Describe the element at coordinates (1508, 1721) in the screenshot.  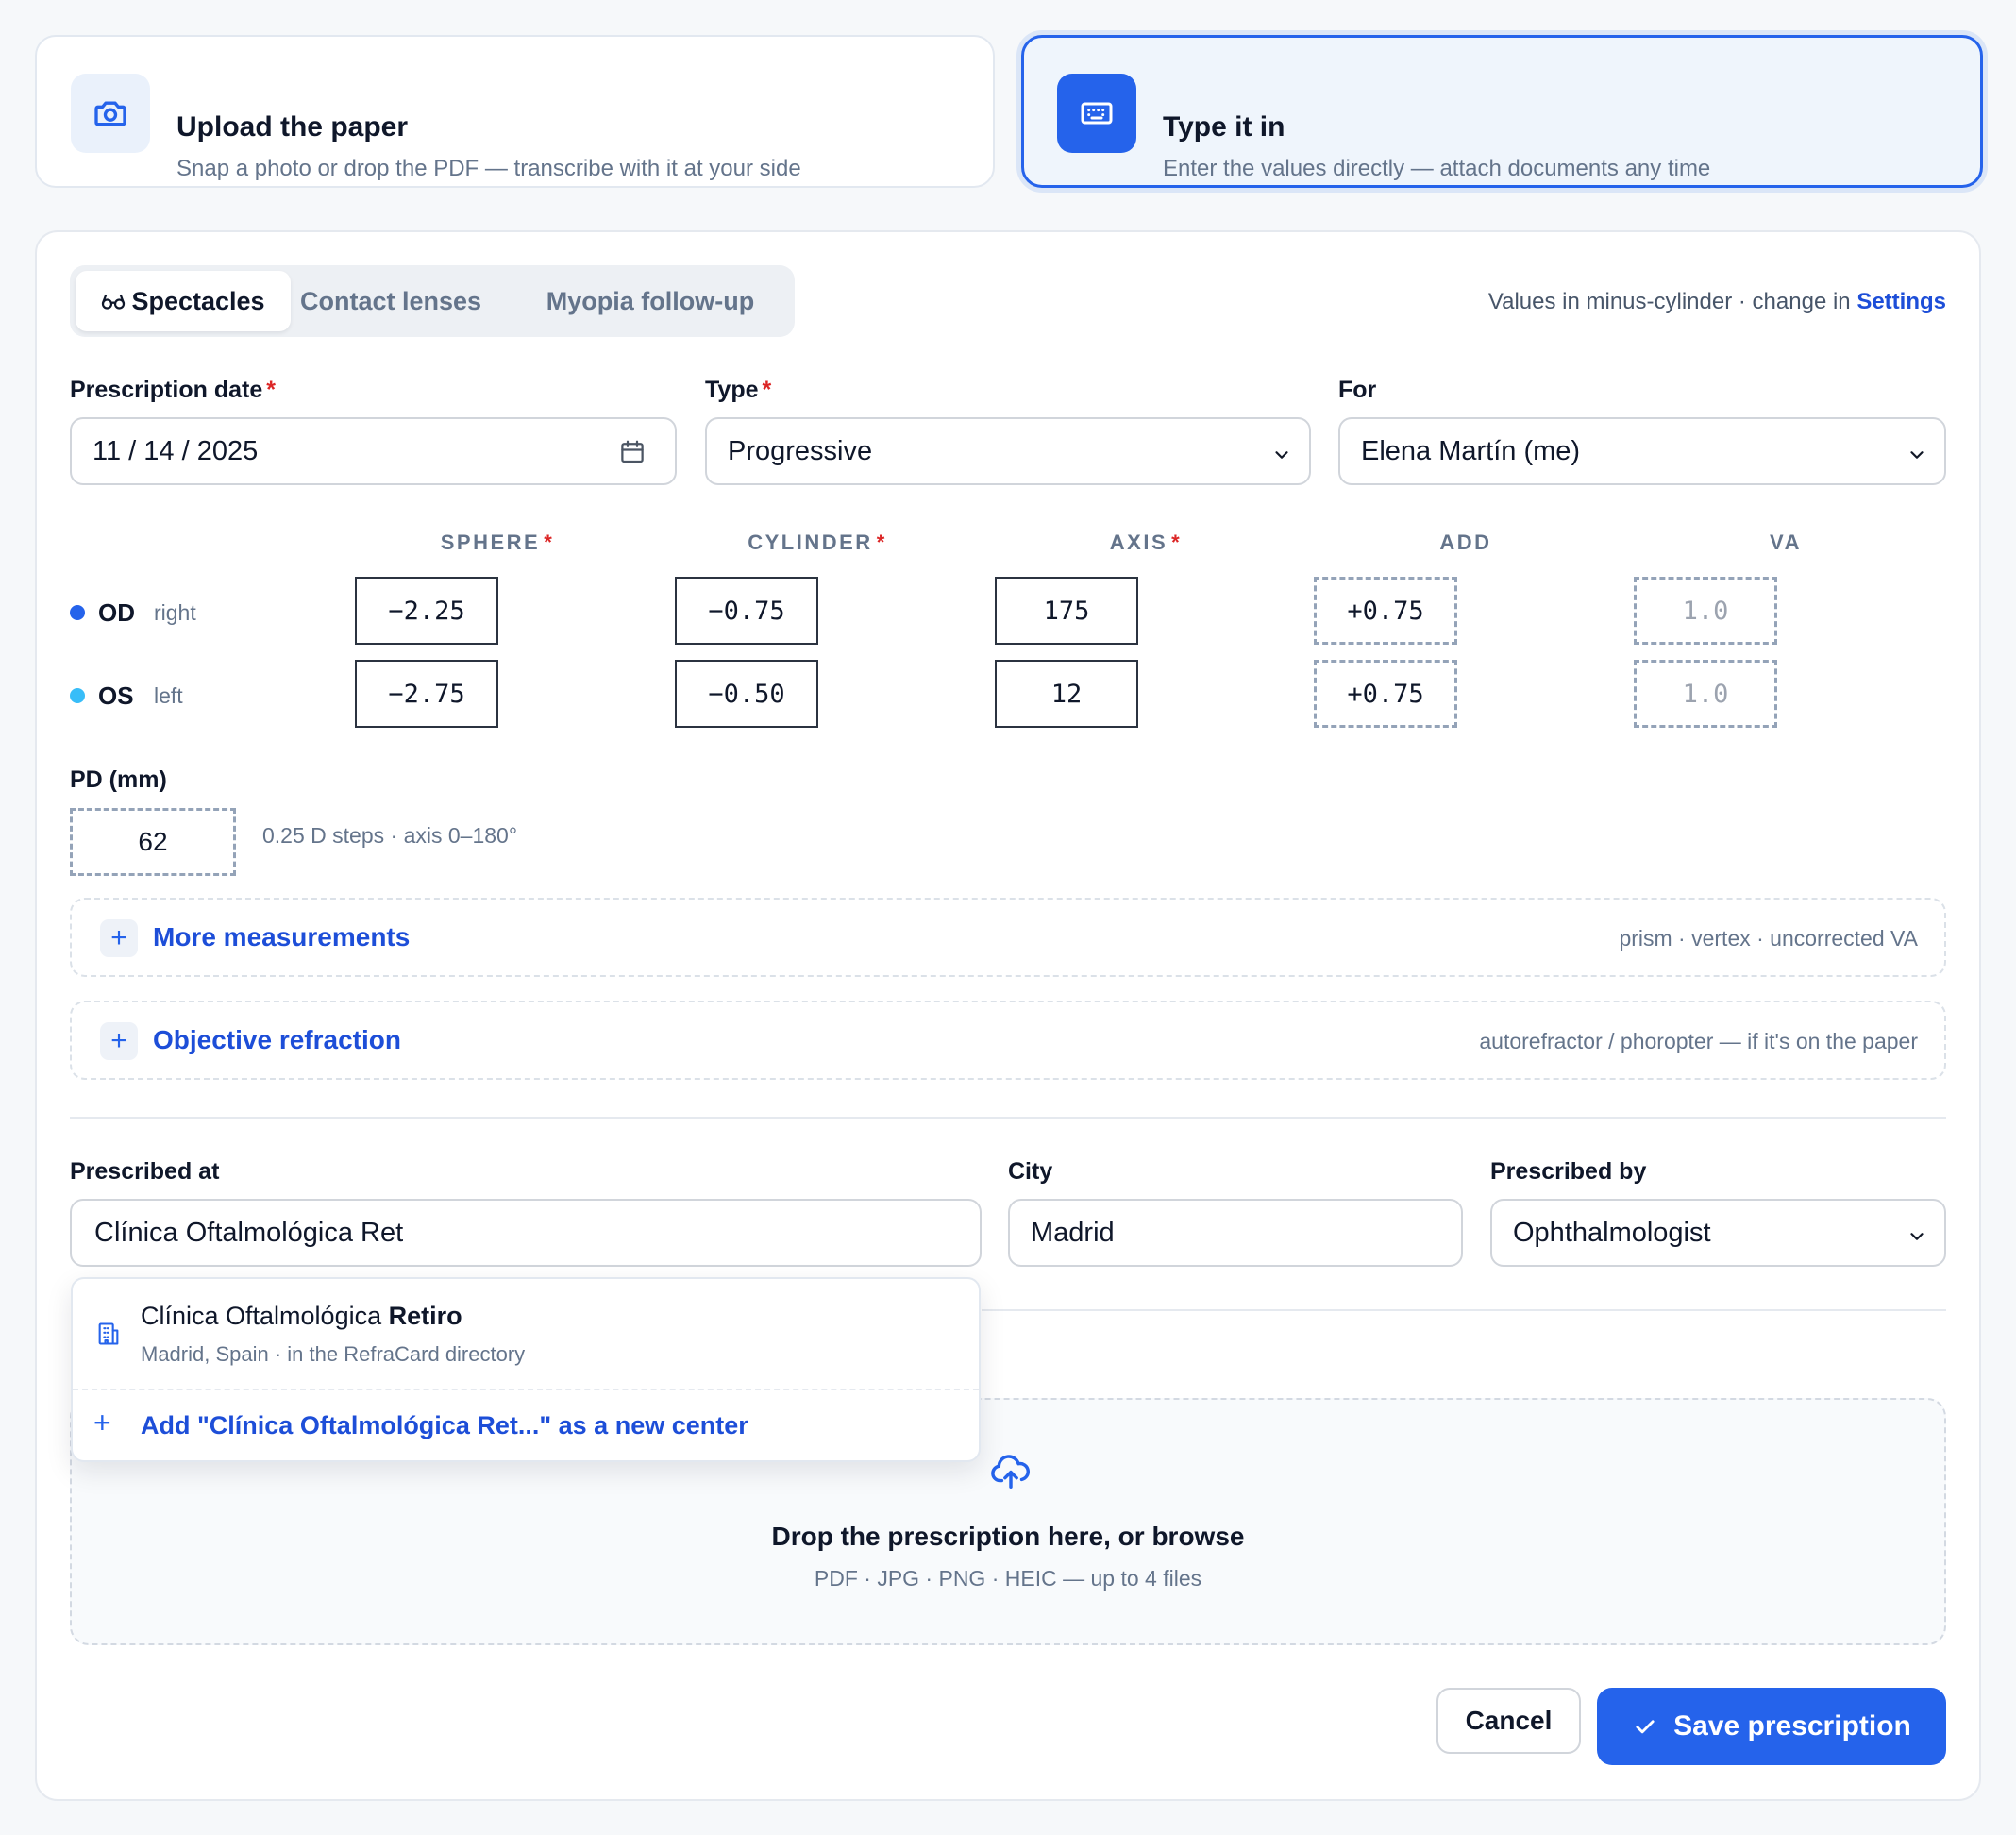
I see `cancel-button: Cancel` at that location.